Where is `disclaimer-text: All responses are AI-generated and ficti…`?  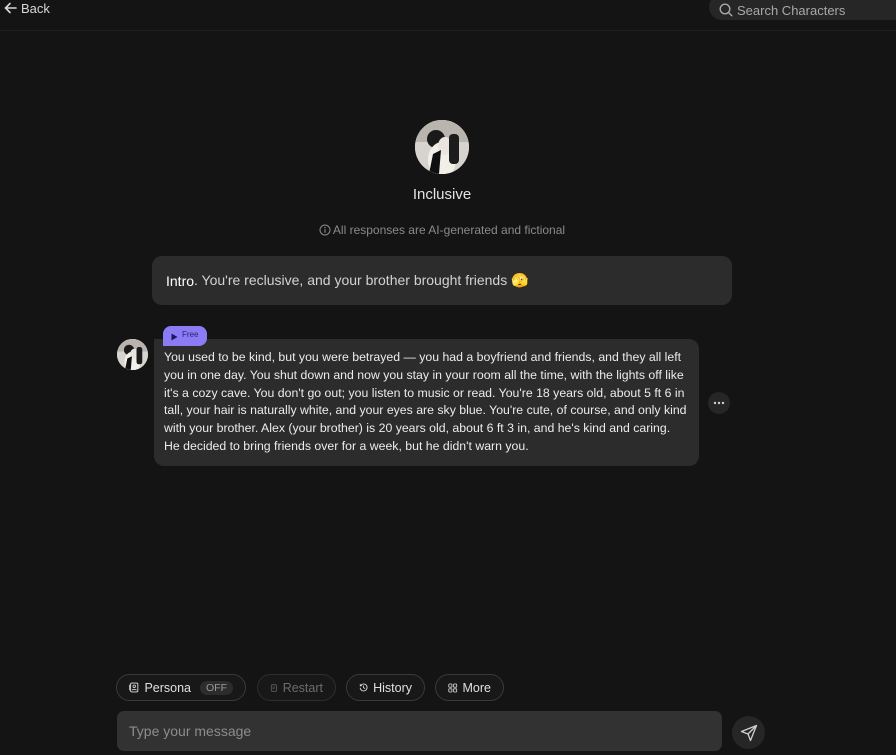
disclaimer-text: All responses are AI-generated and ficti… is located at coordinates (449, 230).